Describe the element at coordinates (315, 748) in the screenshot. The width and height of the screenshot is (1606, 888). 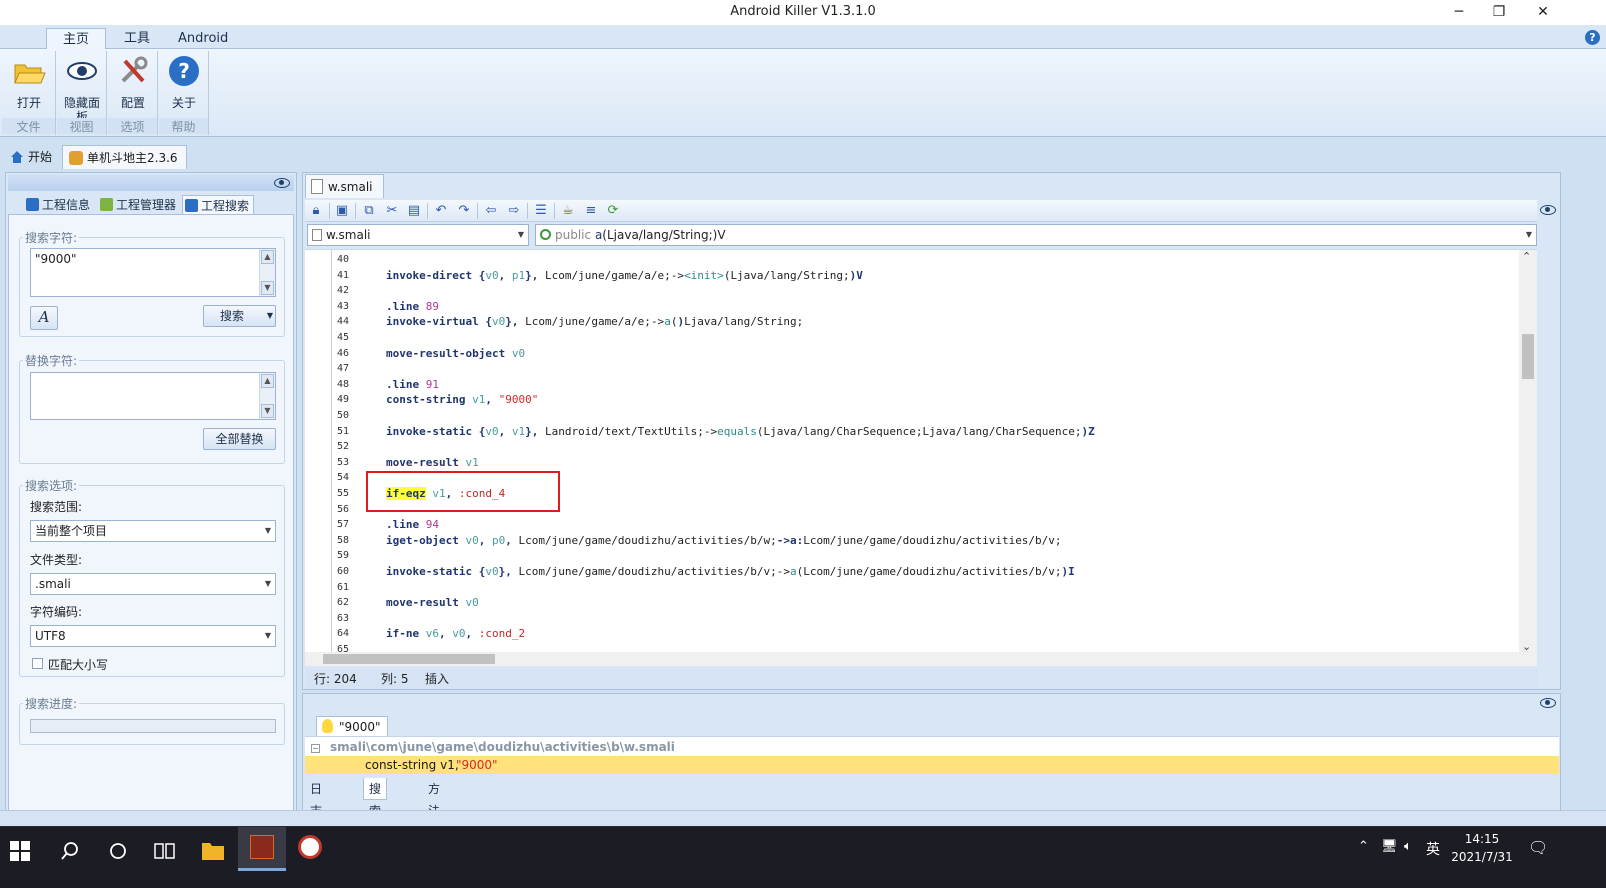
I see `collapse-icon: −` at that location.